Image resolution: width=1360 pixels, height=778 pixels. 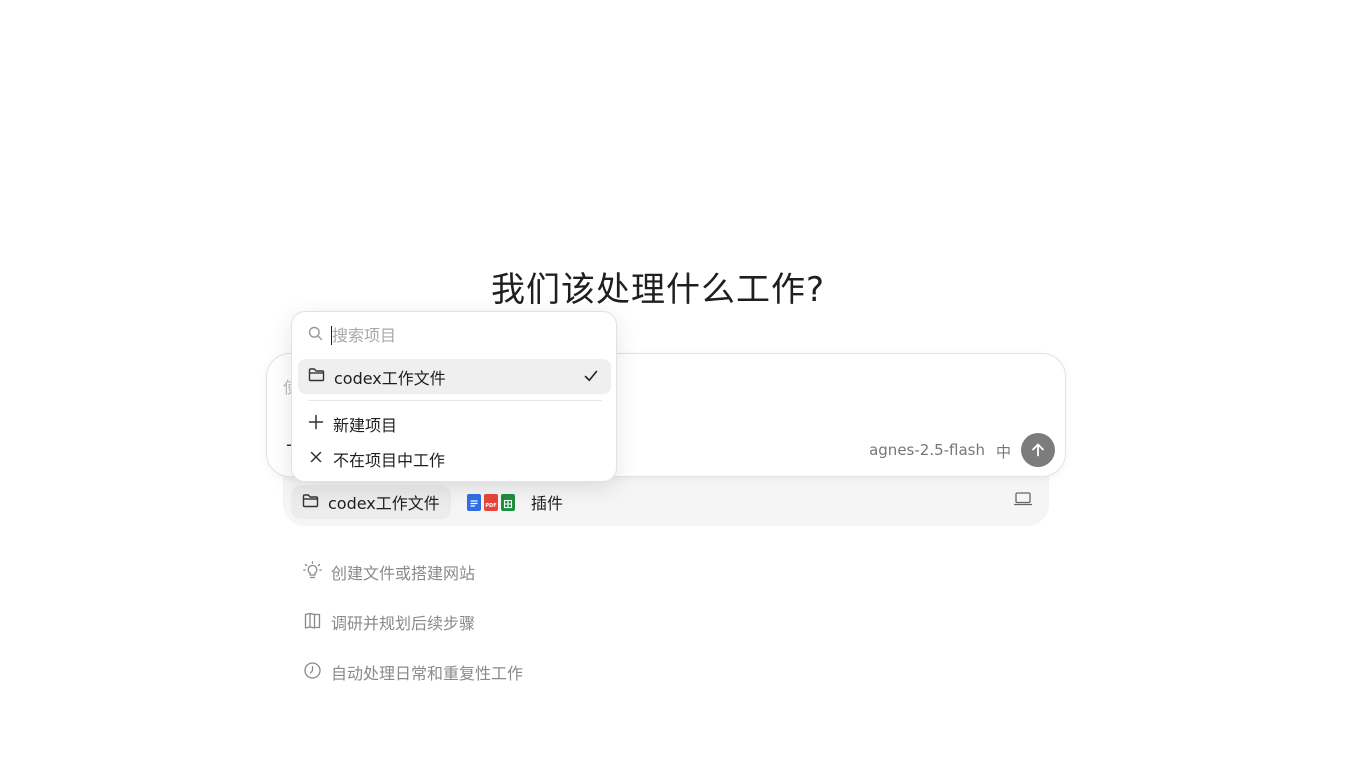 I want to click on input-language-indicator: 中, so click(x=1003, y=451).